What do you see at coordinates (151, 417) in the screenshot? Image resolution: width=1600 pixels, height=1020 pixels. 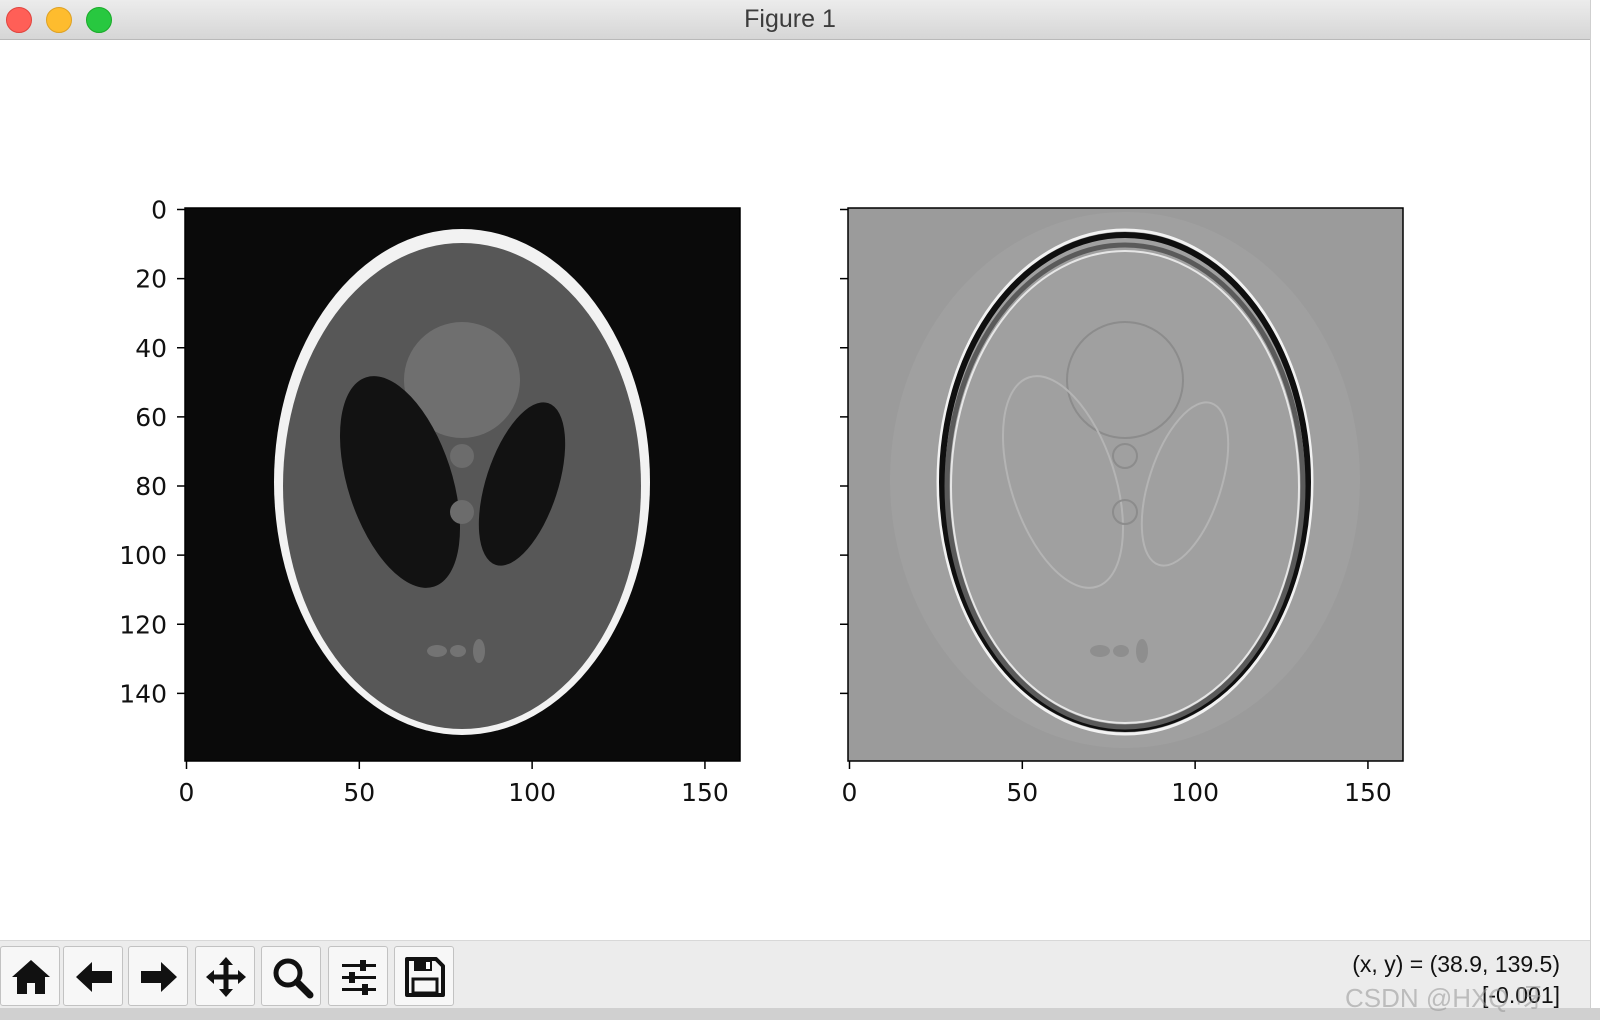 I see `left-y-tick-label: 60` at bounding box center [151, 417].